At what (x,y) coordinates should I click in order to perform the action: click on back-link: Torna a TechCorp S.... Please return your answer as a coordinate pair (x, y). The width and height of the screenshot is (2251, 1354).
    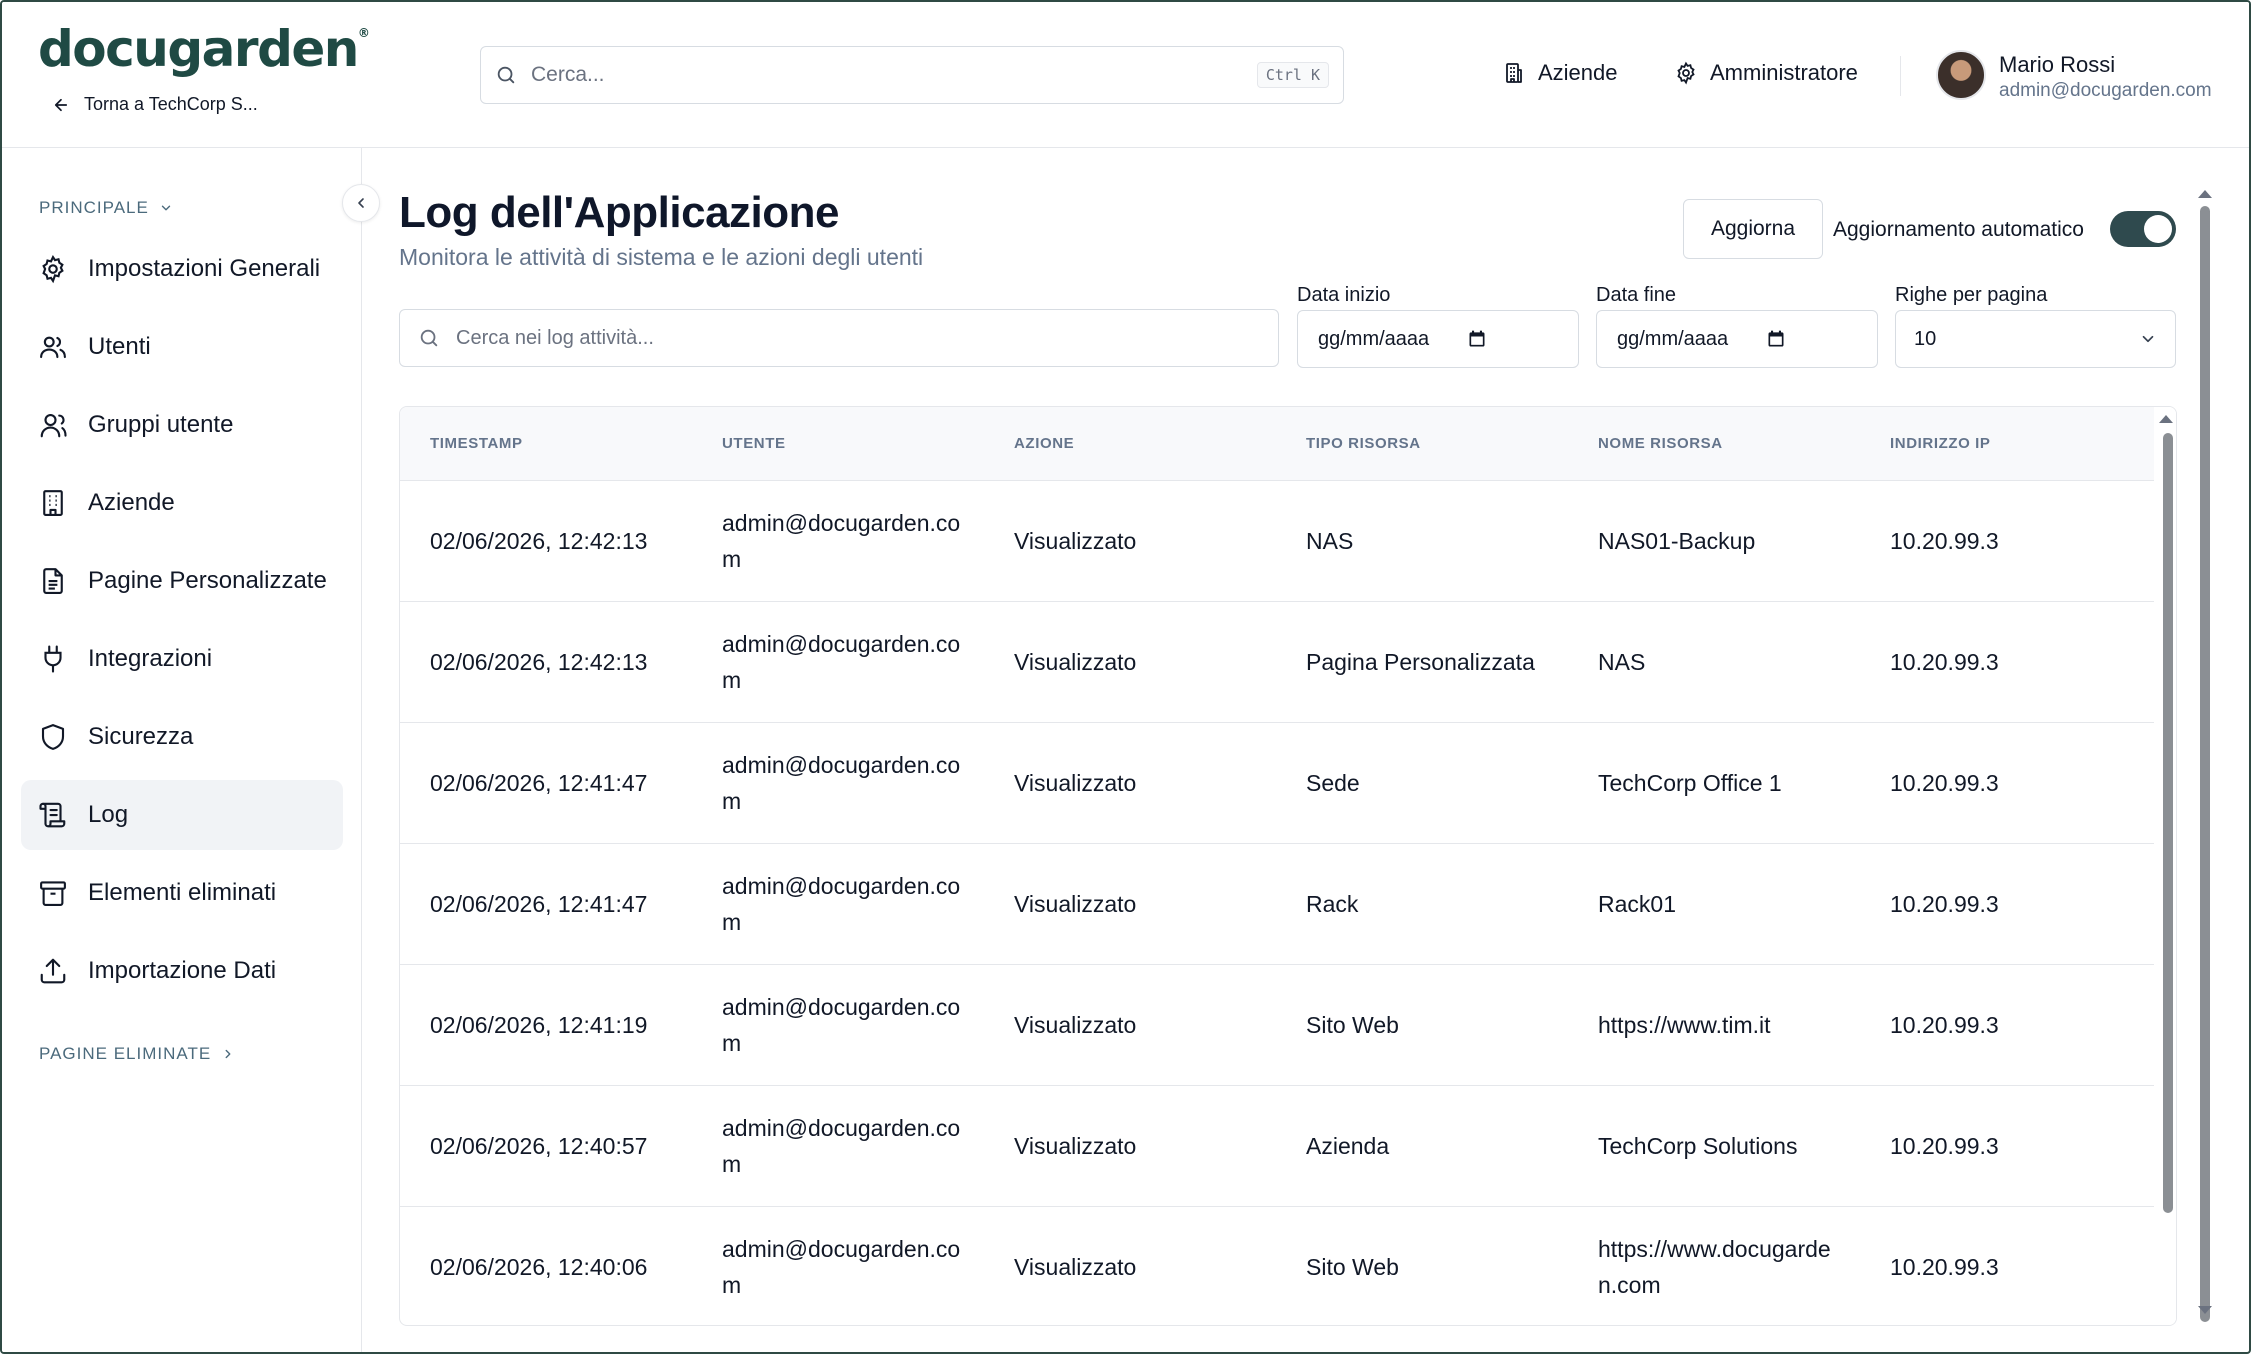
    Looking at the image, I should click on (155, 104).